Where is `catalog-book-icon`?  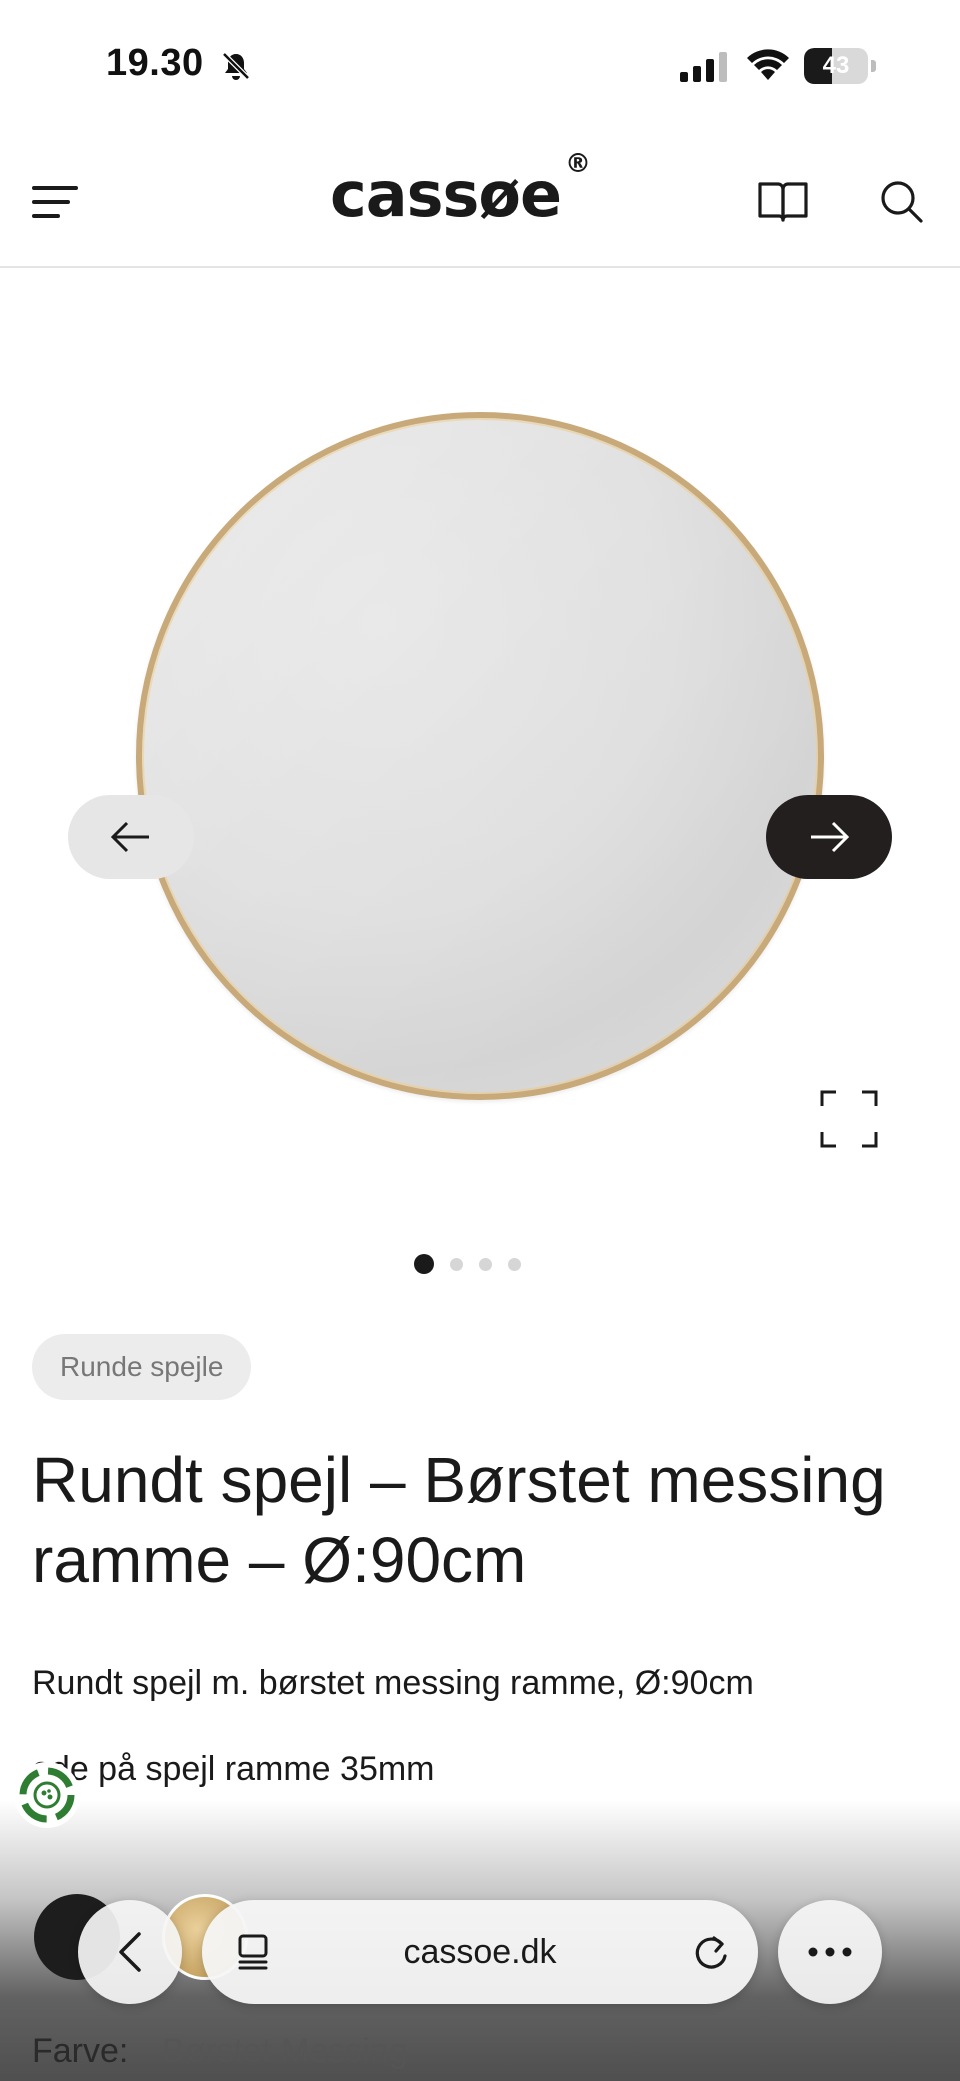 catalog-book-icon is located at coordinates (783, 201).